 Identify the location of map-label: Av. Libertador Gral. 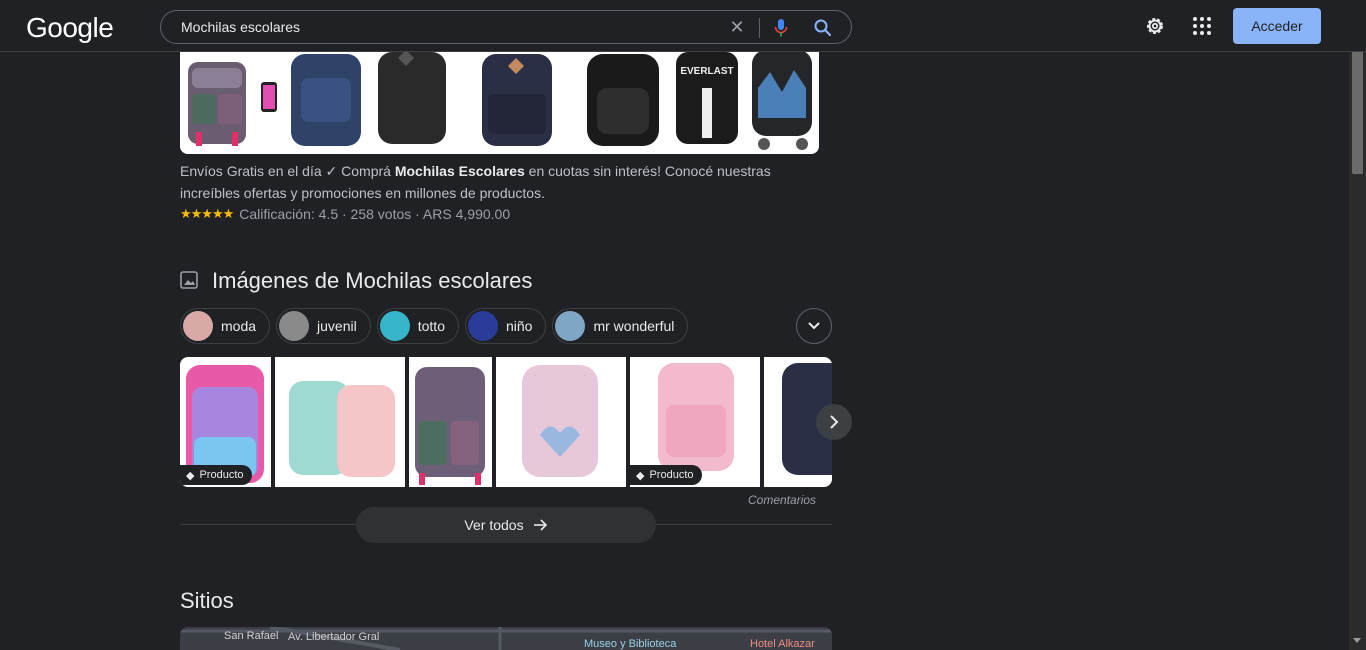
(334, 637).